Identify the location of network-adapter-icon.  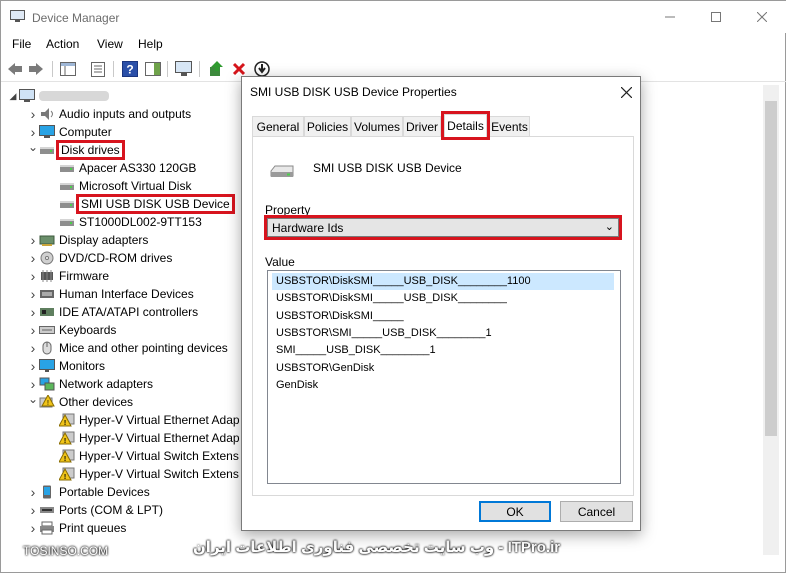
(47, 384).